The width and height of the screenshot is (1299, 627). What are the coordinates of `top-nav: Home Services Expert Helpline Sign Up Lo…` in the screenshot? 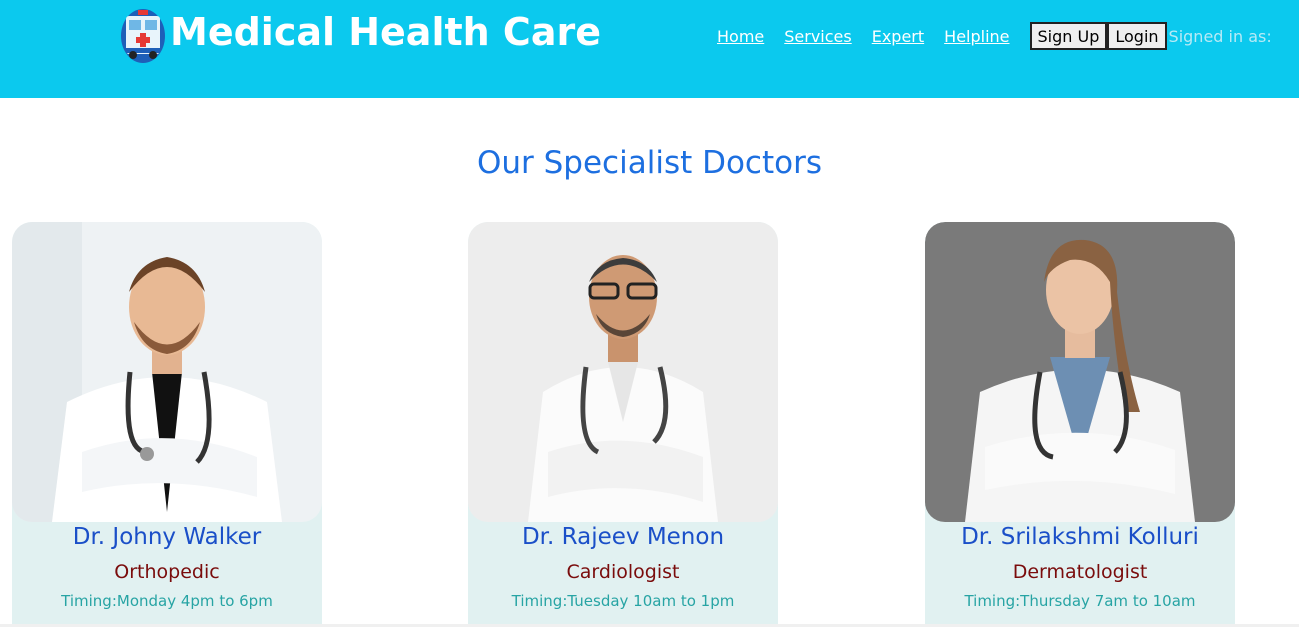 It's located at (994, 36).